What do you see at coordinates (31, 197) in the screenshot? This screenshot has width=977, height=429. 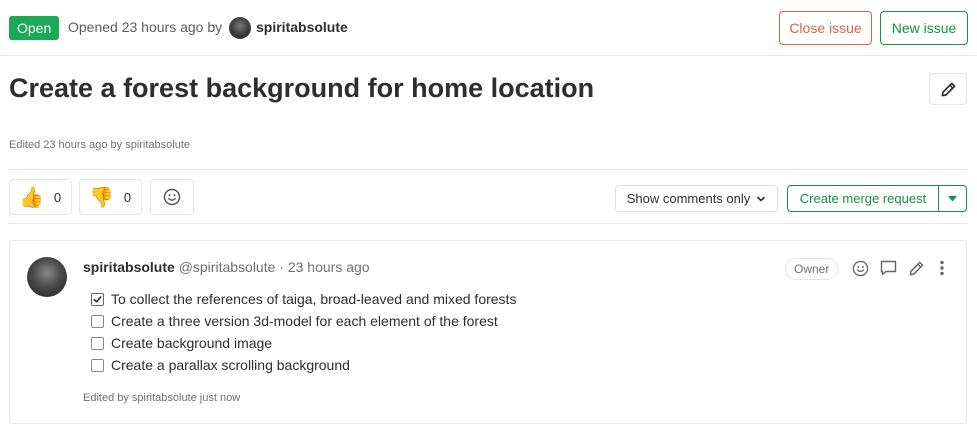 I see `thumbs-up-icon: 👍` at bounding box center [31, 197].